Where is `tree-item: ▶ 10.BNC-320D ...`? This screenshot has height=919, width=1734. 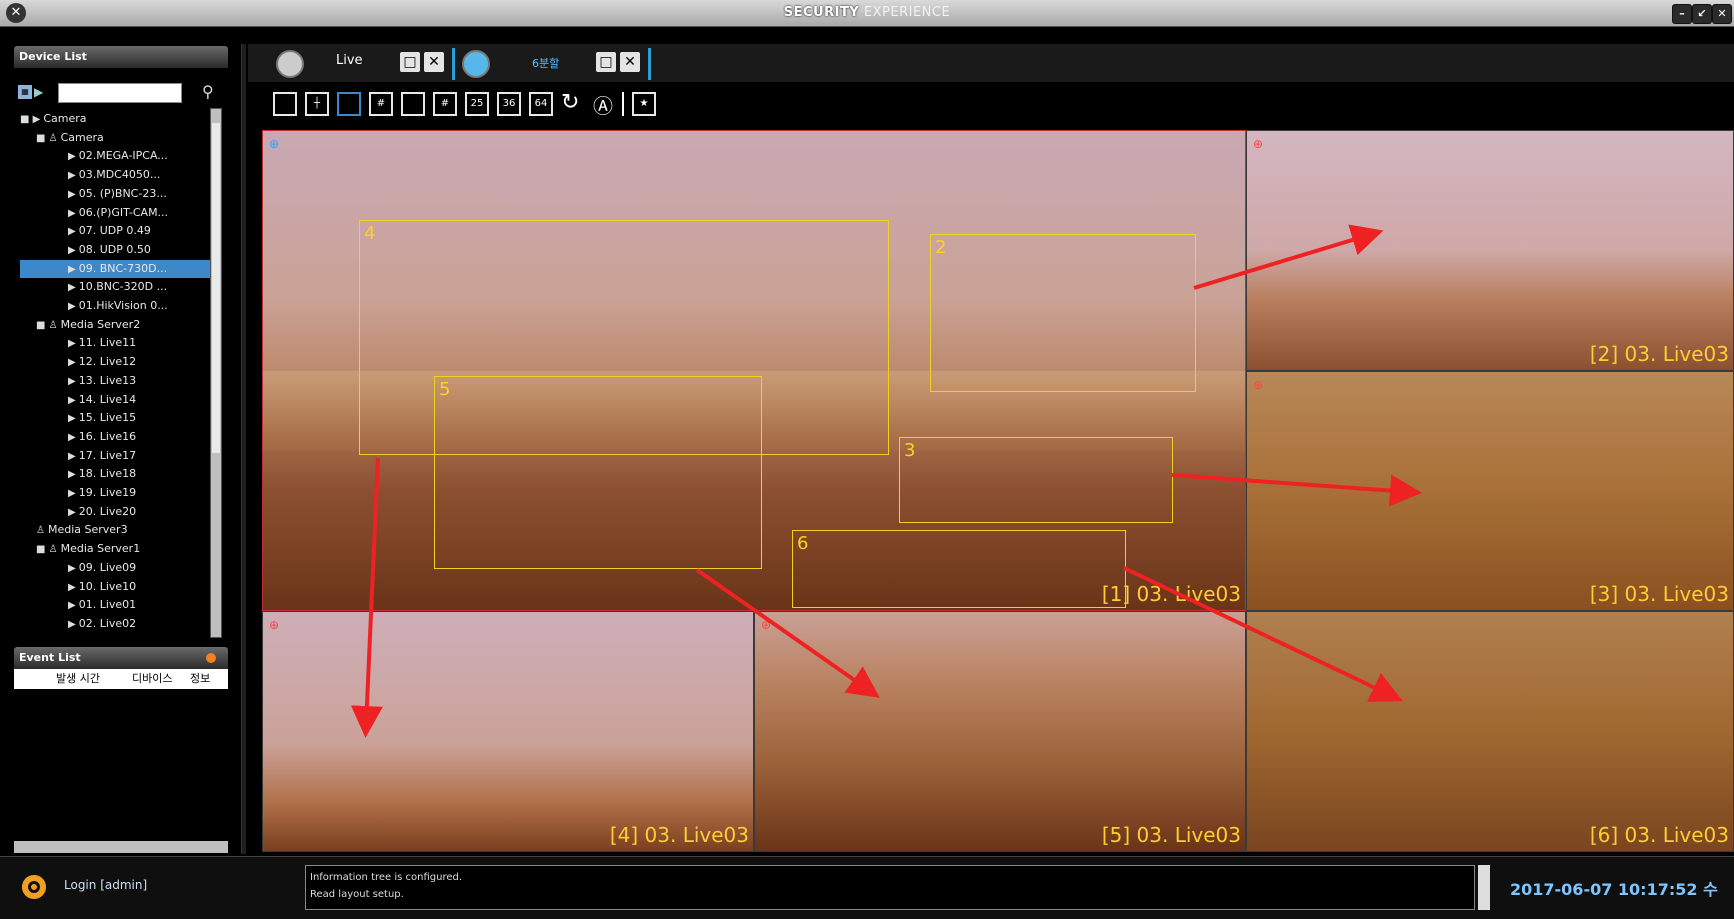
tree-item: ▶ 10.BNC-320D ... is located at coordinates (117, 287).